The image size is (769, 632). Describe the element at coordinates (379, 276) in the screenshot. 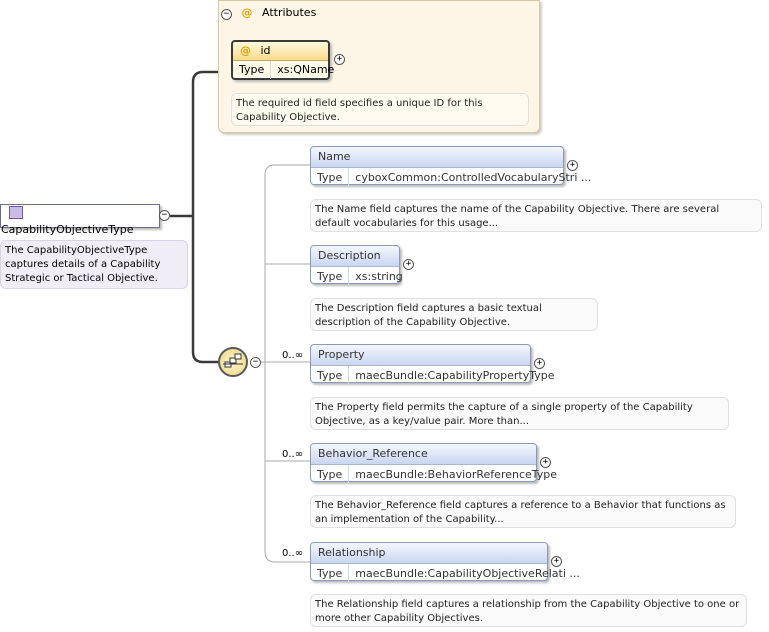

I see `type-value: xs:string` at that location.